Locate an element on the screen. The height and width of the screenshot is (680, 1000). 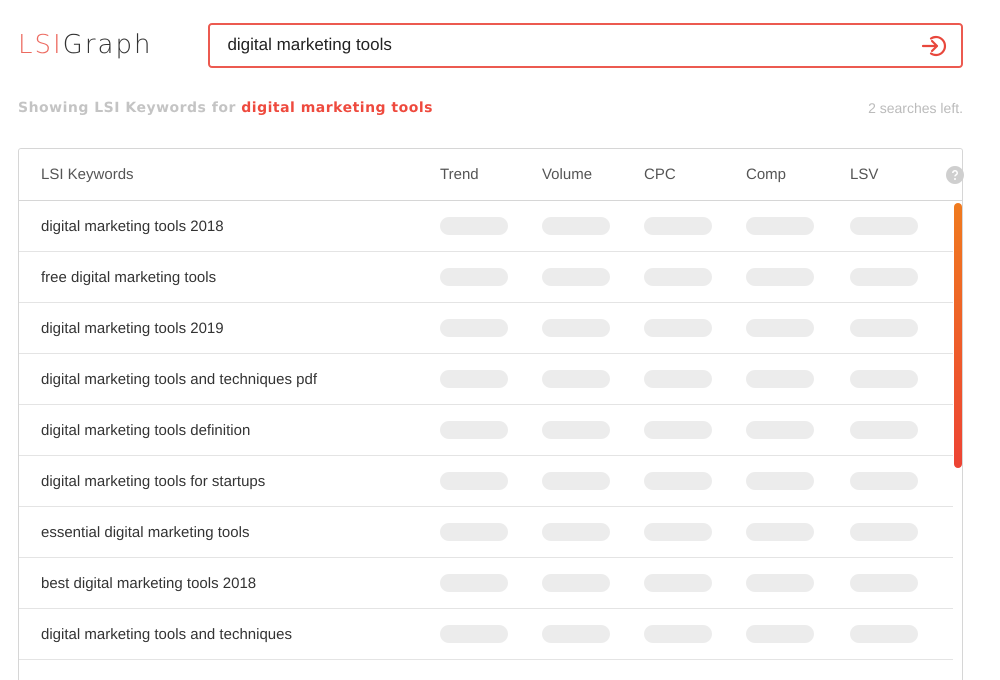
column-header: Comp is located at coordinates (767, 174).